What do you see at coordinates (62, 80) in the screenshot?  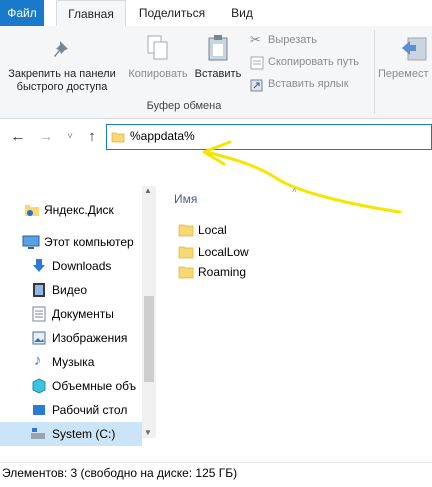 I see `pin-label: Закрепить на панели быстрого доступа` at bounding box center [62, 80].